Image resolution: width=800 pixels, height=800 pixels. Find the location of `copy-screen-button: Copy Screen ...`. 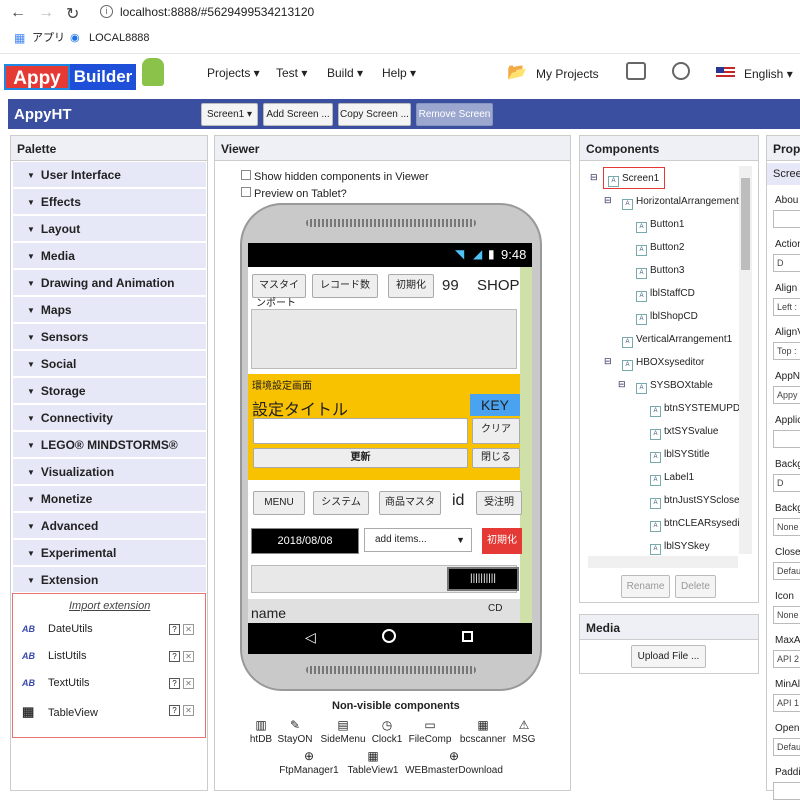

copy-screen-button: Copy Screen ... is located at coordinates (374, 114).